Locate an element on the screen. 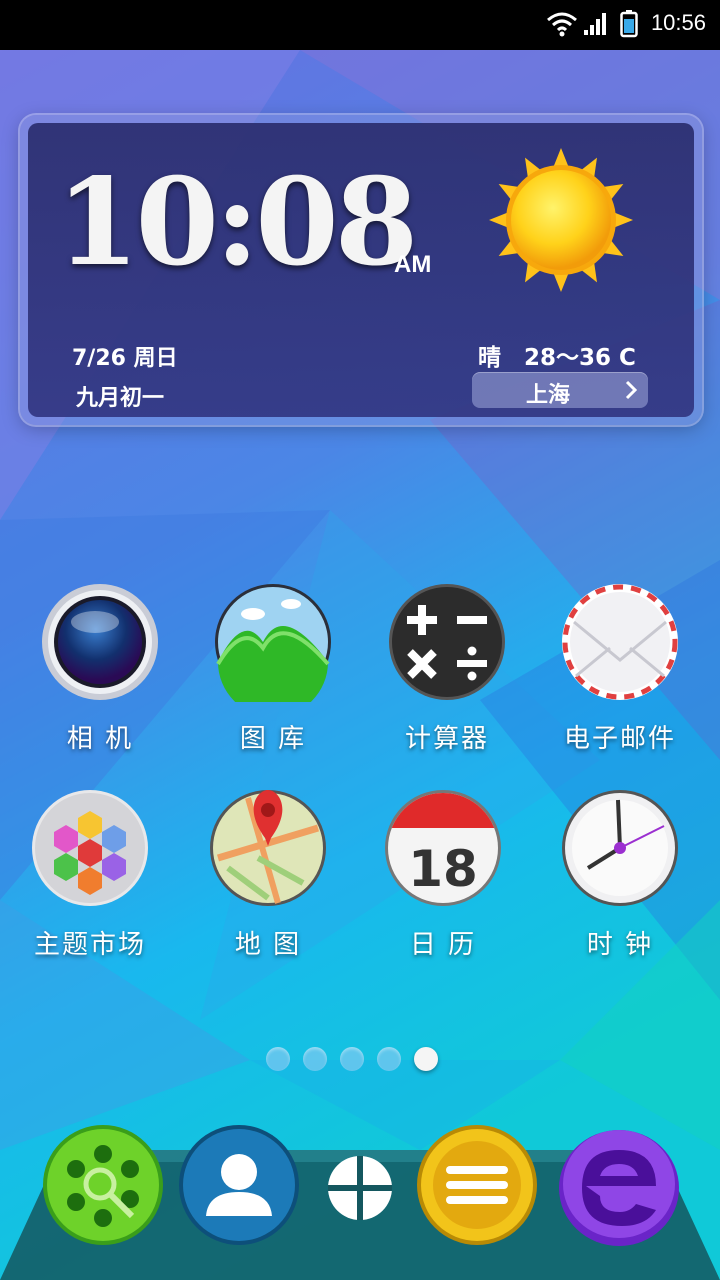 The height and width of the screenshot is (1280, 720). sunny-weather-icon is located at coordinates (561, 220).